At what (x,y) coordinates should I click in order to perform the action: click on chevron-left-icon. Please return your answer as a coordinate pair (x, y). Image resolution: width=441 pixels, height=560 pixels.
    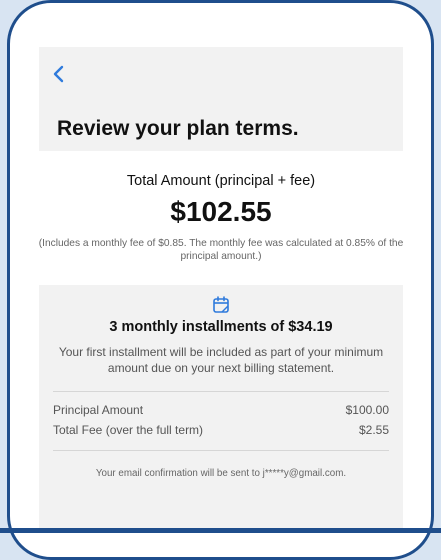
    Looking at the image, I should click on (58, 74).